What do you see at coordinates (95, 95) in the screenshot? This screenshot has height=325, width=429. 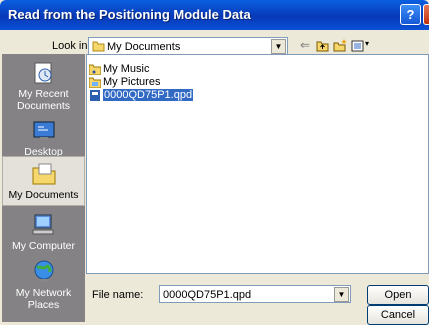 I see `file-icon` at bounding box center [95, 95].